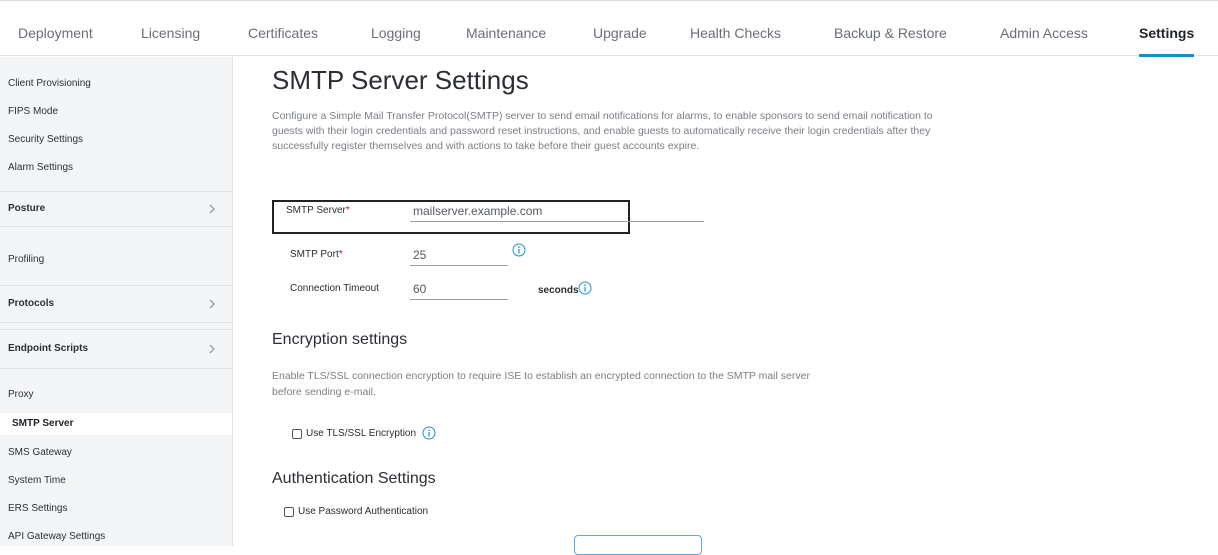 The image size is (1218, 555). I want to click on tab-settings: Settings, so click(1167, 29).